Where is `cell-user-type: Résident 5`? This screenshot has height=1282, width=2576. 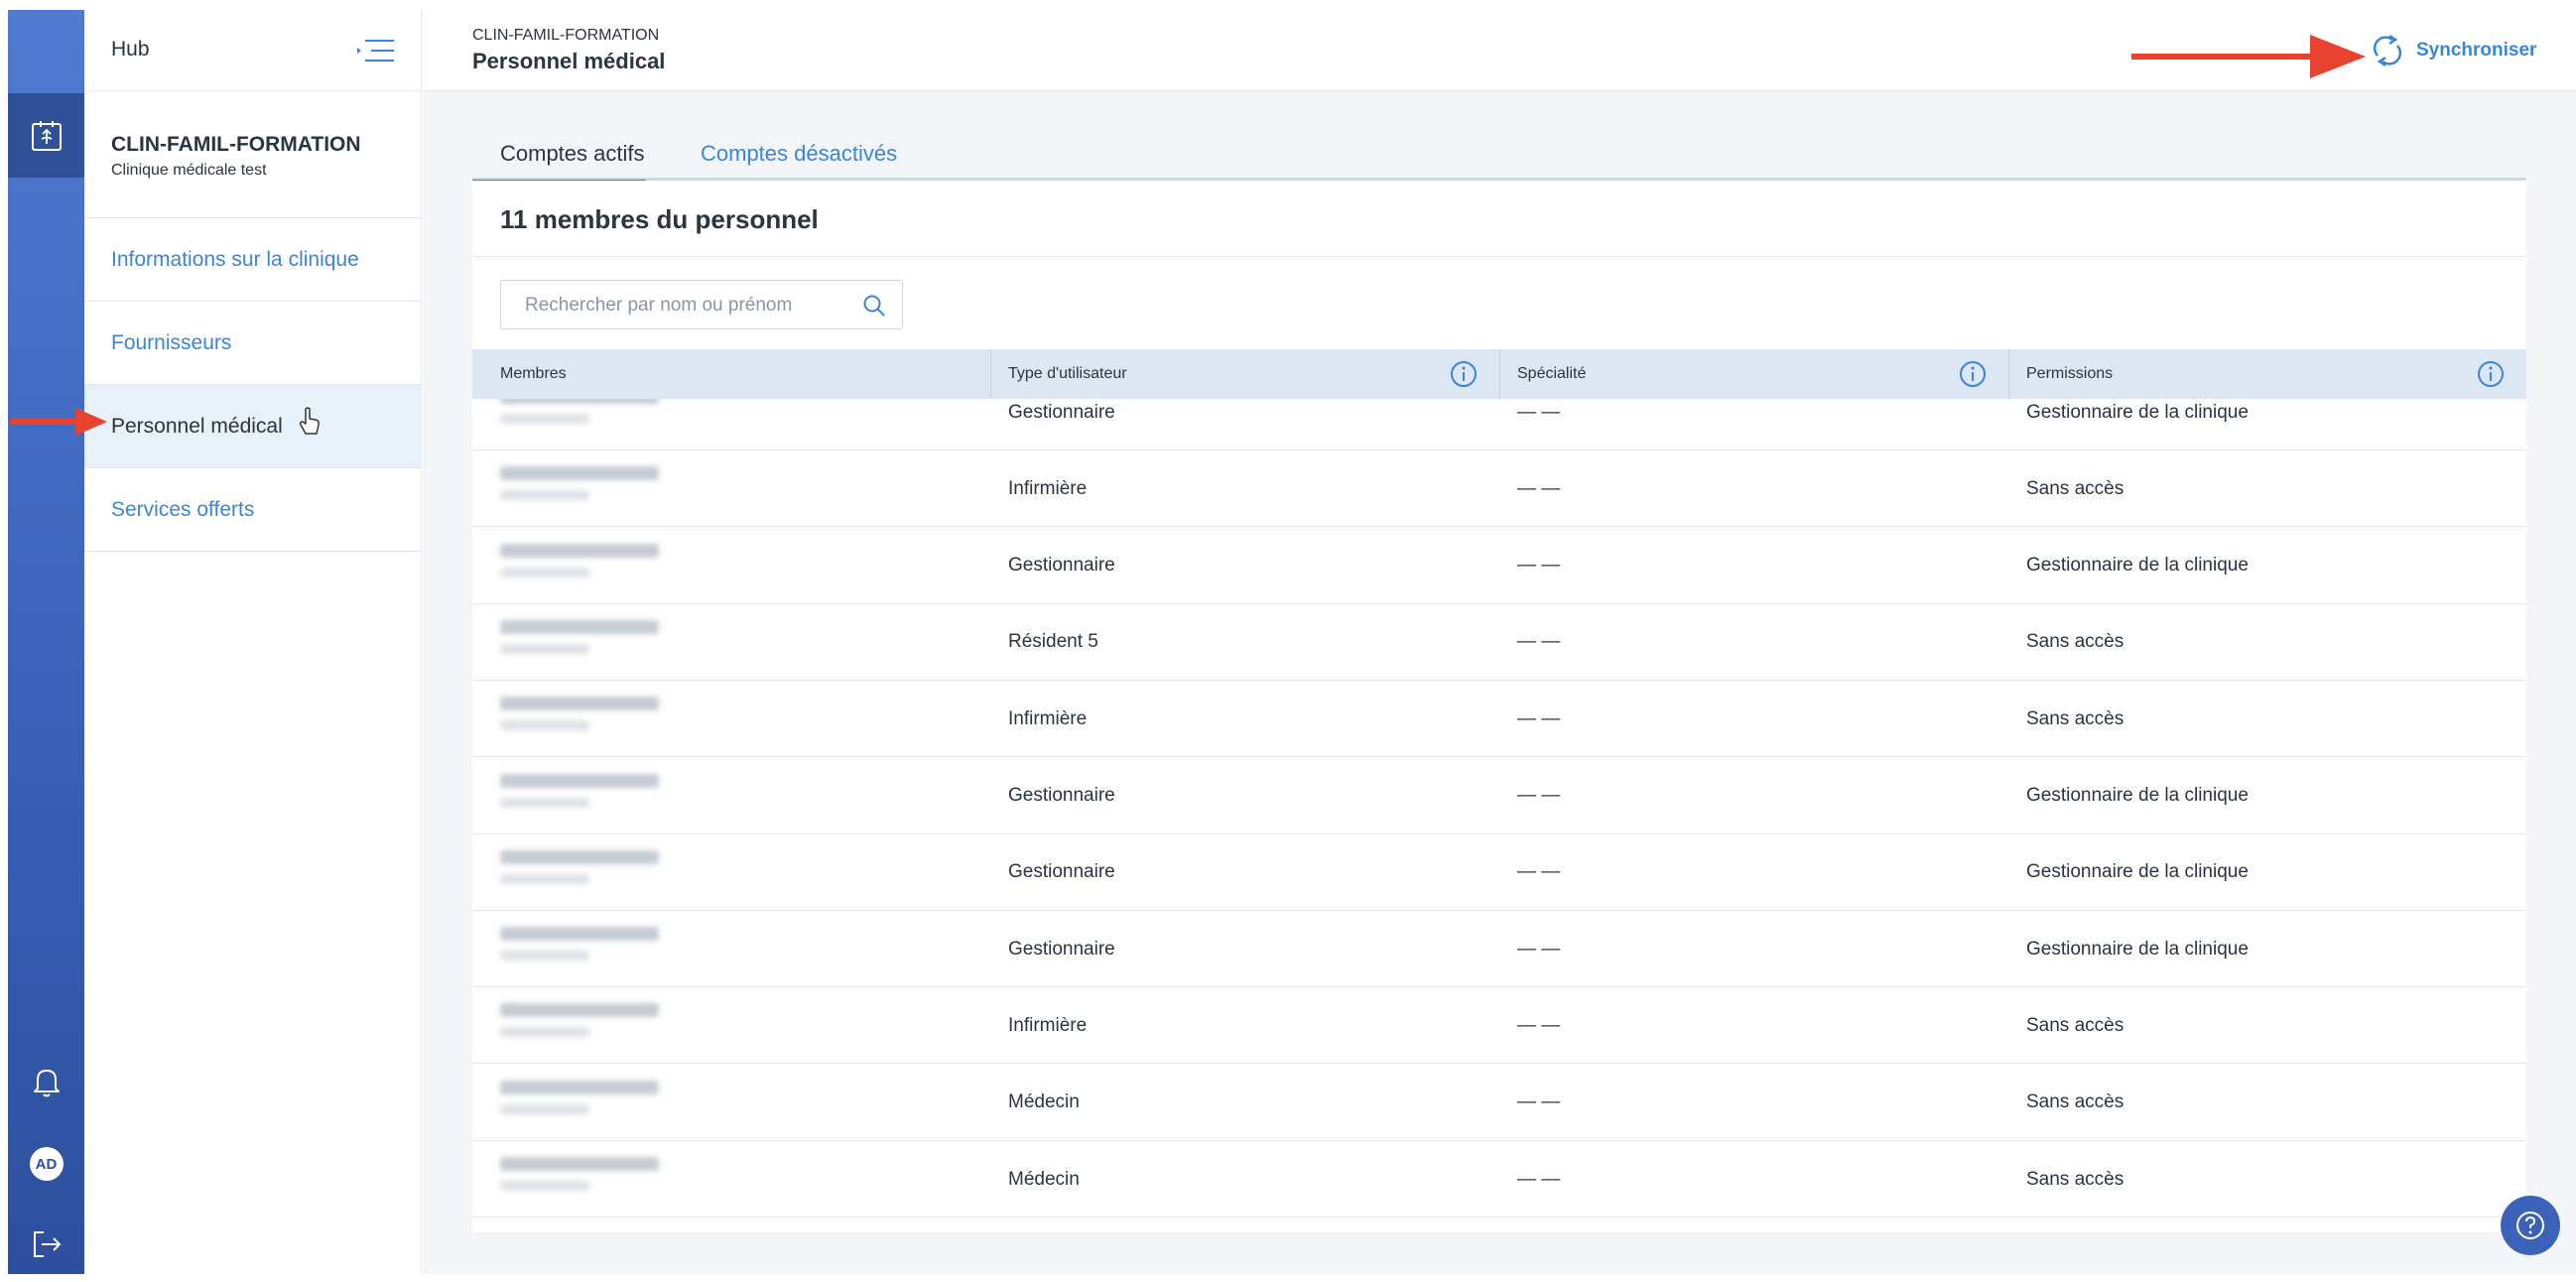
cell-user-type: Résident 5 is located at coordinates (1053, 642).